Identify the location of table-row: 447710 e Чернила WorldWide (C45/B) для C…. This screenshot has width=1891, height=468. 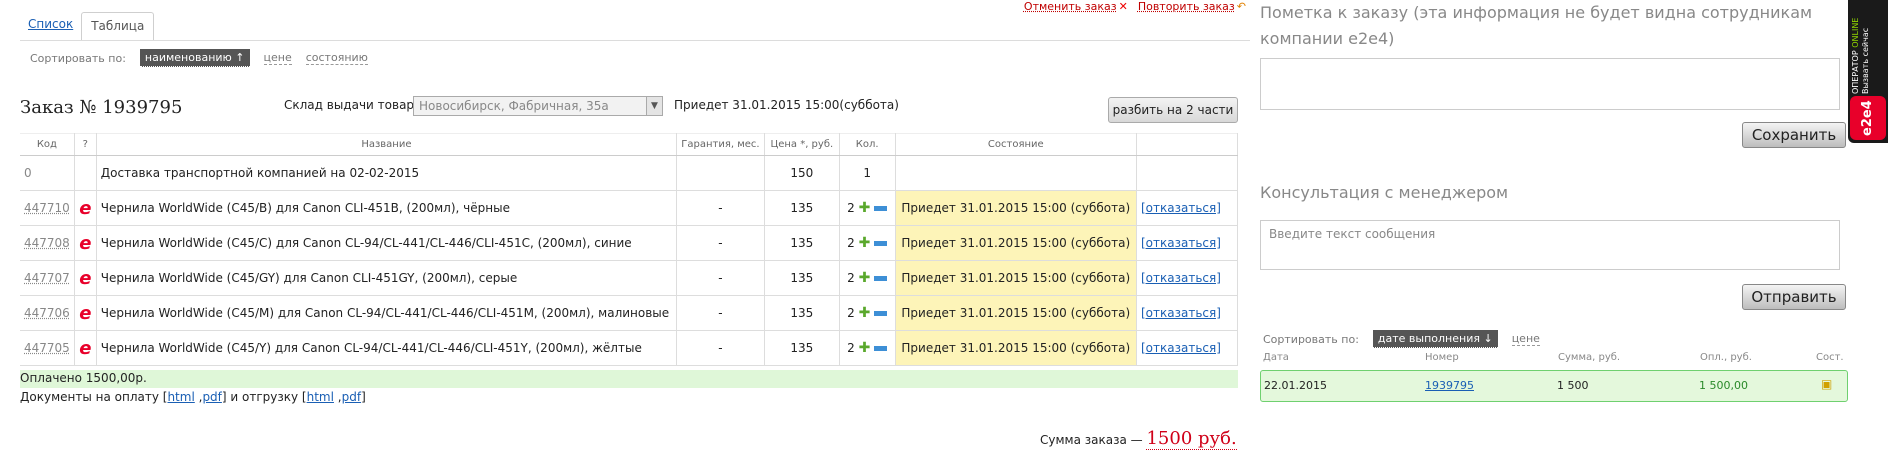
(629, 208).